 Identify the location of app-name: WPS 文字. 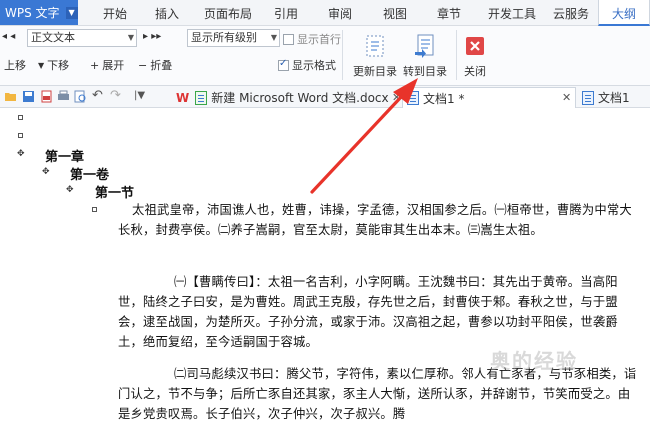
(32, 13).